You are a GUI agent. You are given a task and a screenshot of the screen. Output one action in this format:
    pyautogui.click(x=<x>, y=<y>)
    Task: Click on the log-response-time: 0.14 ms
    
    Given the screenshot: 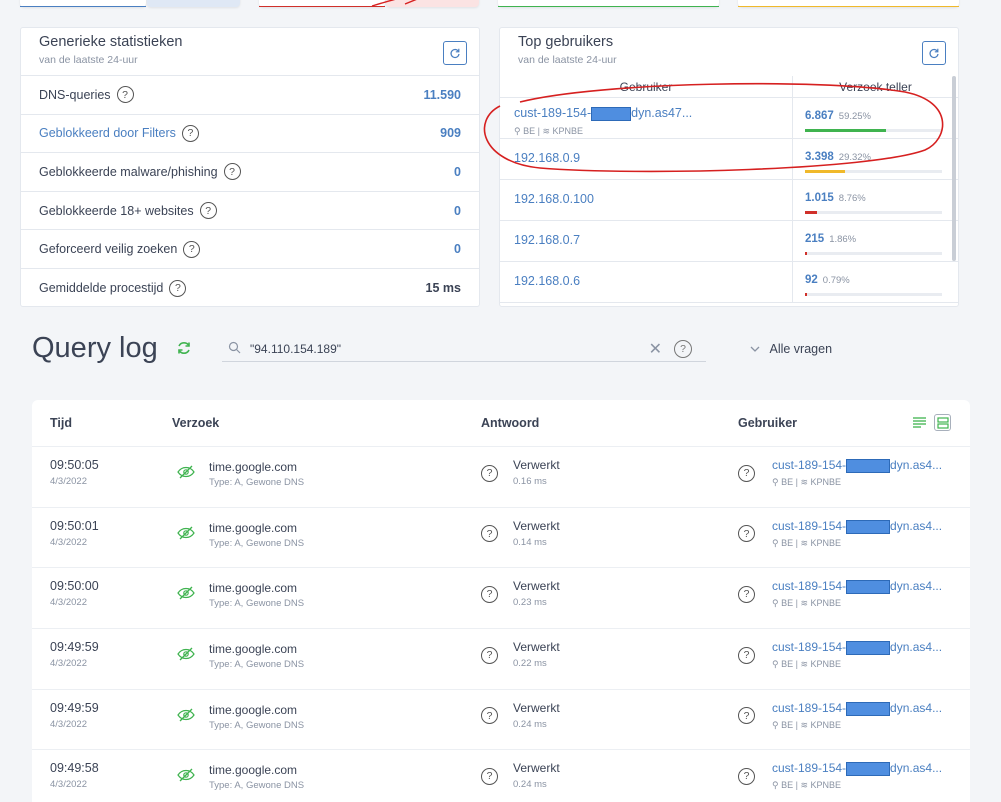 What is the action you would take?
    pyautogui.click(x=530, y=542)
    